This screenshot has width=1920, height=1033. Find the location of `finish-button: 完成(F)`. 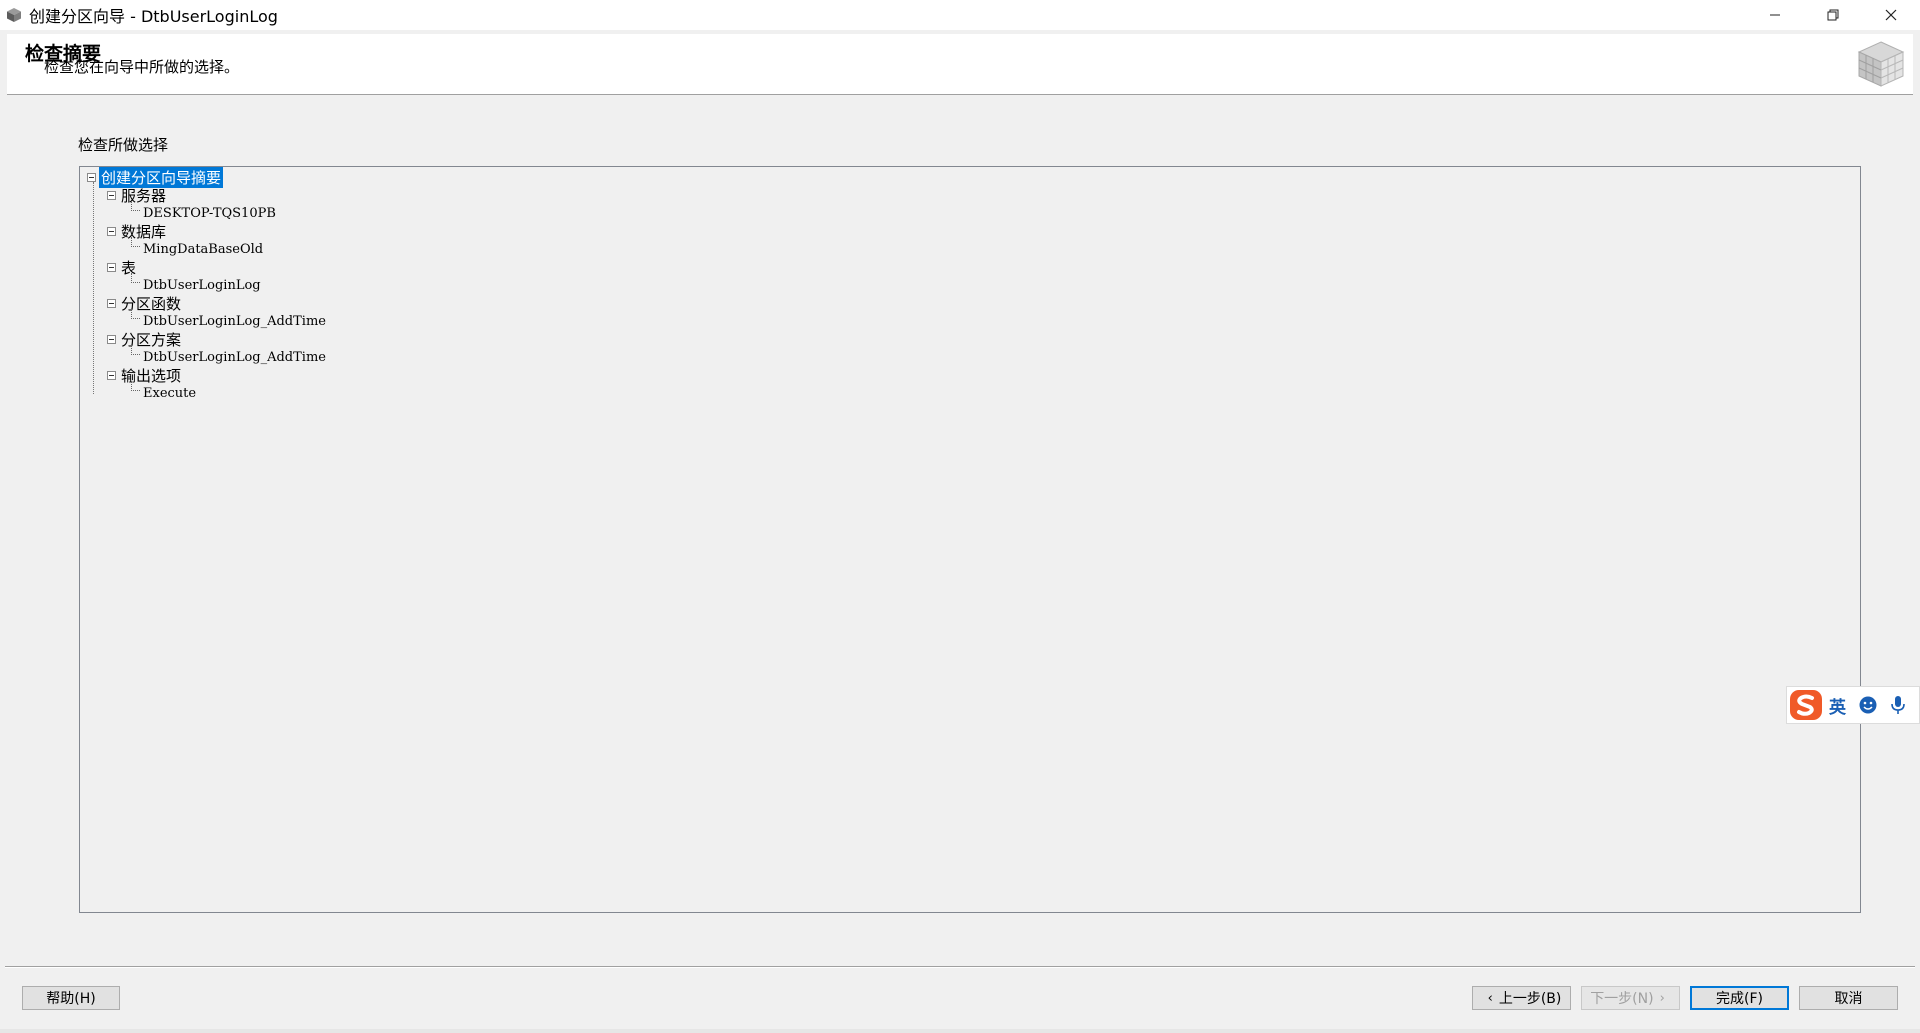

finish-button: 完成(F) is located at coordinates (1739, 998).